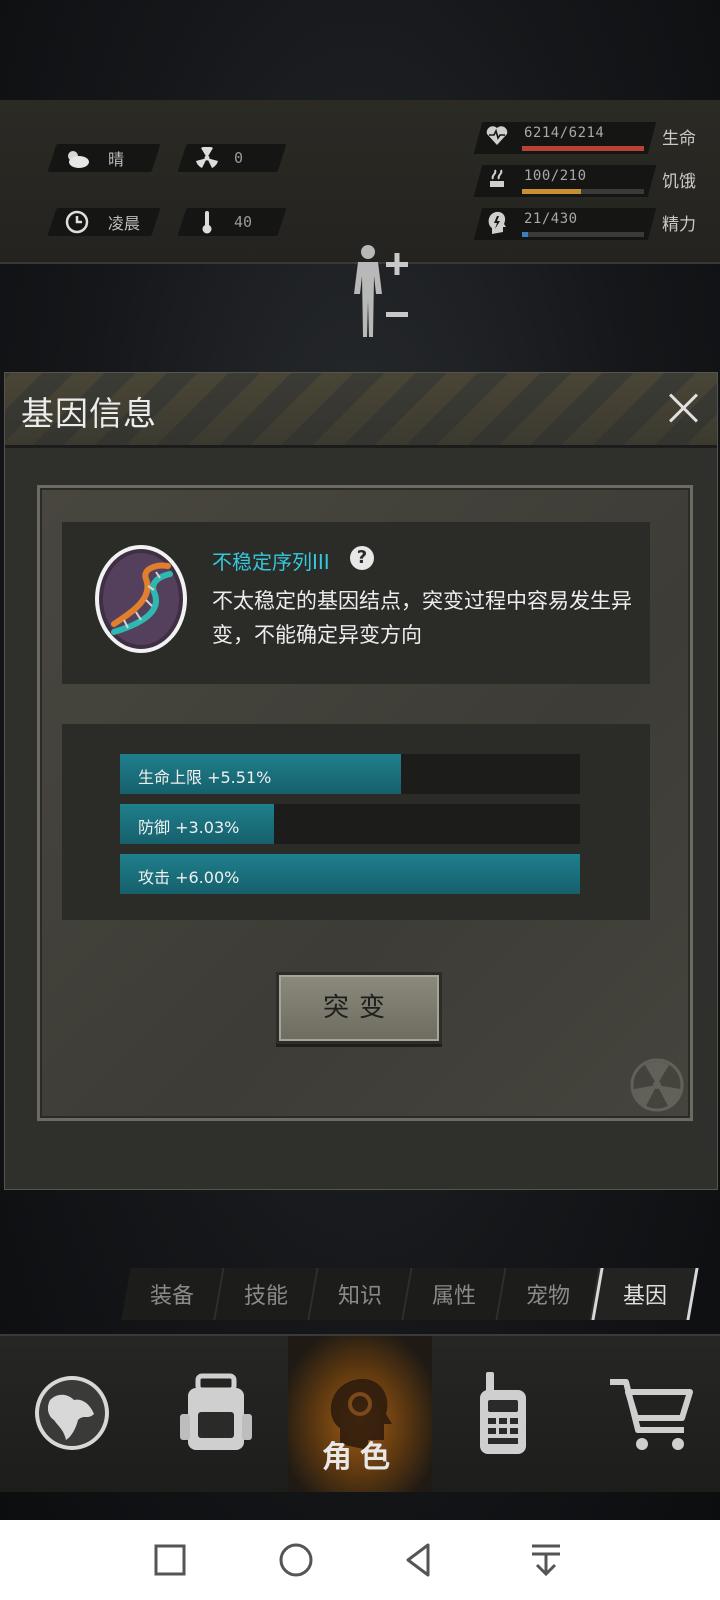  I want to click on energy-fill, so click(525, 234).